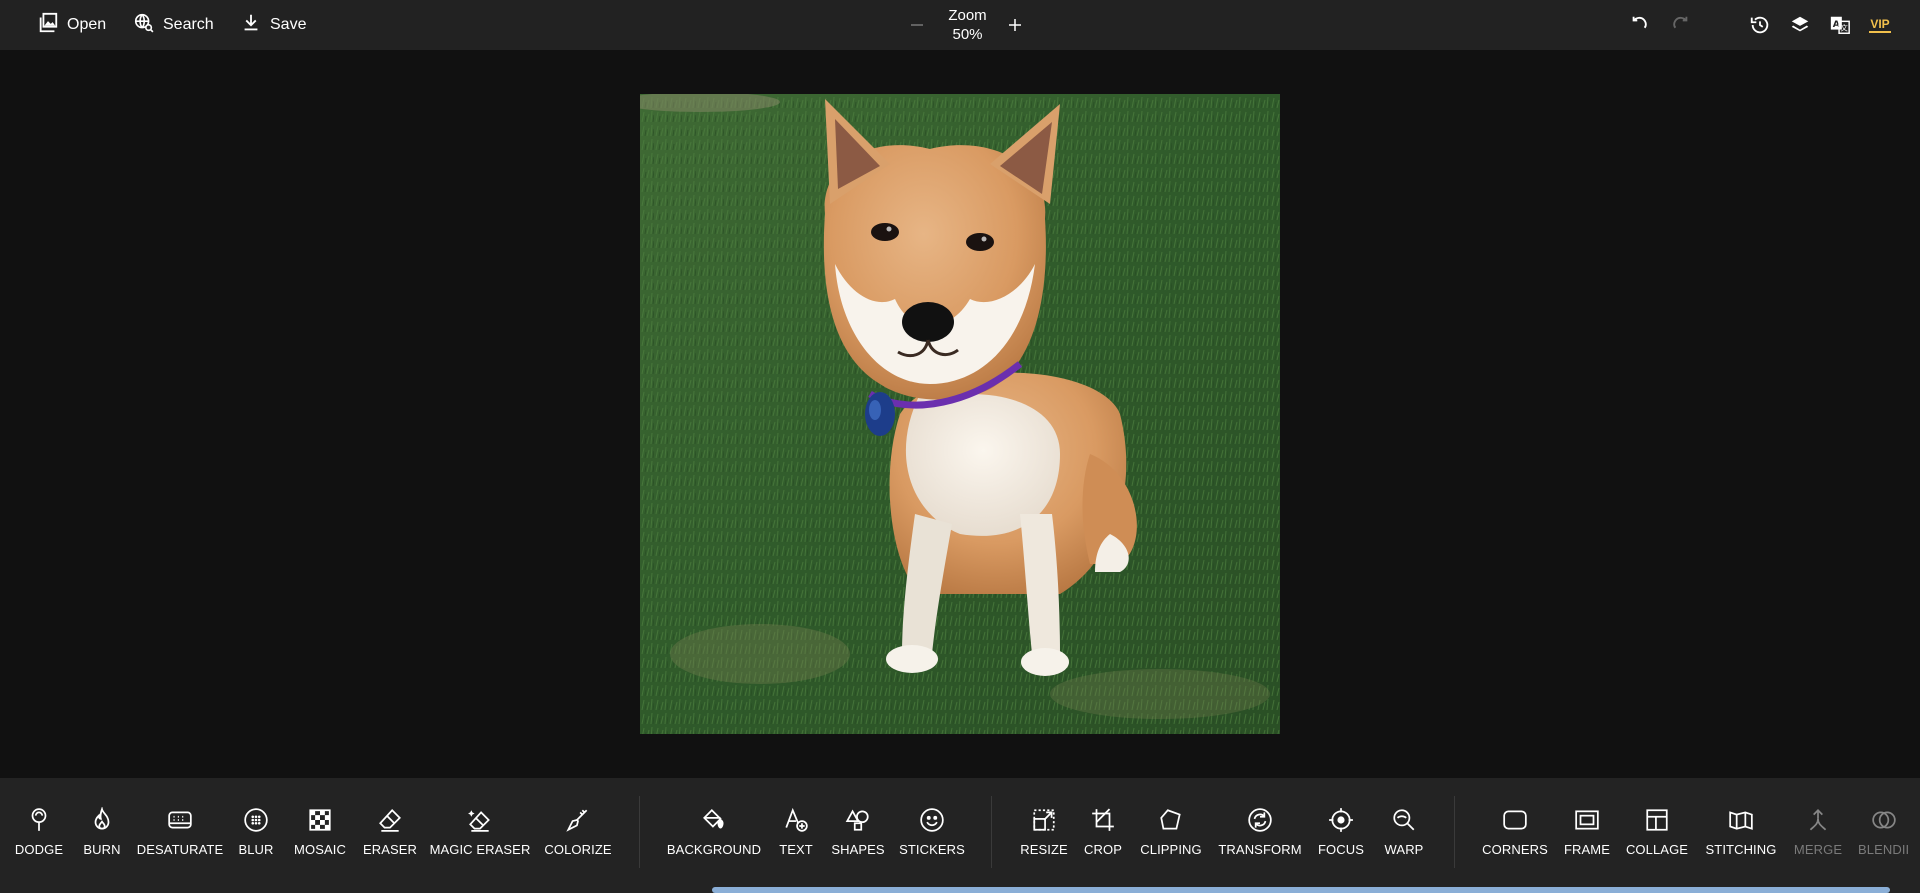  Describe the element at coordinates (1171, 841) in the screenshot. I see `tool-clipping: CLIPPING` at that location.